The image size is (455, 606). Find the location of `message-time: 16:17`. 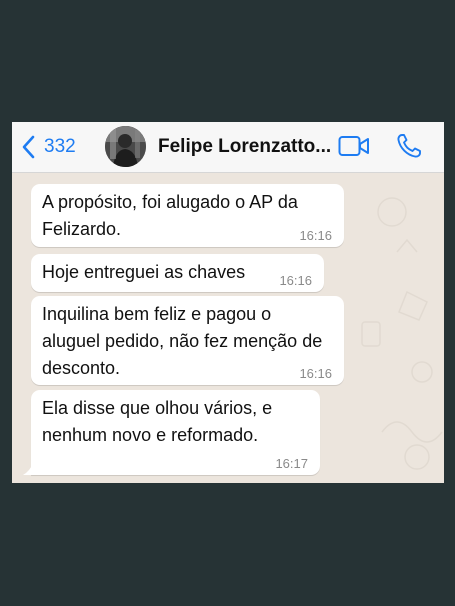

message-time: 16:17 is located at coordinates (291, 463).